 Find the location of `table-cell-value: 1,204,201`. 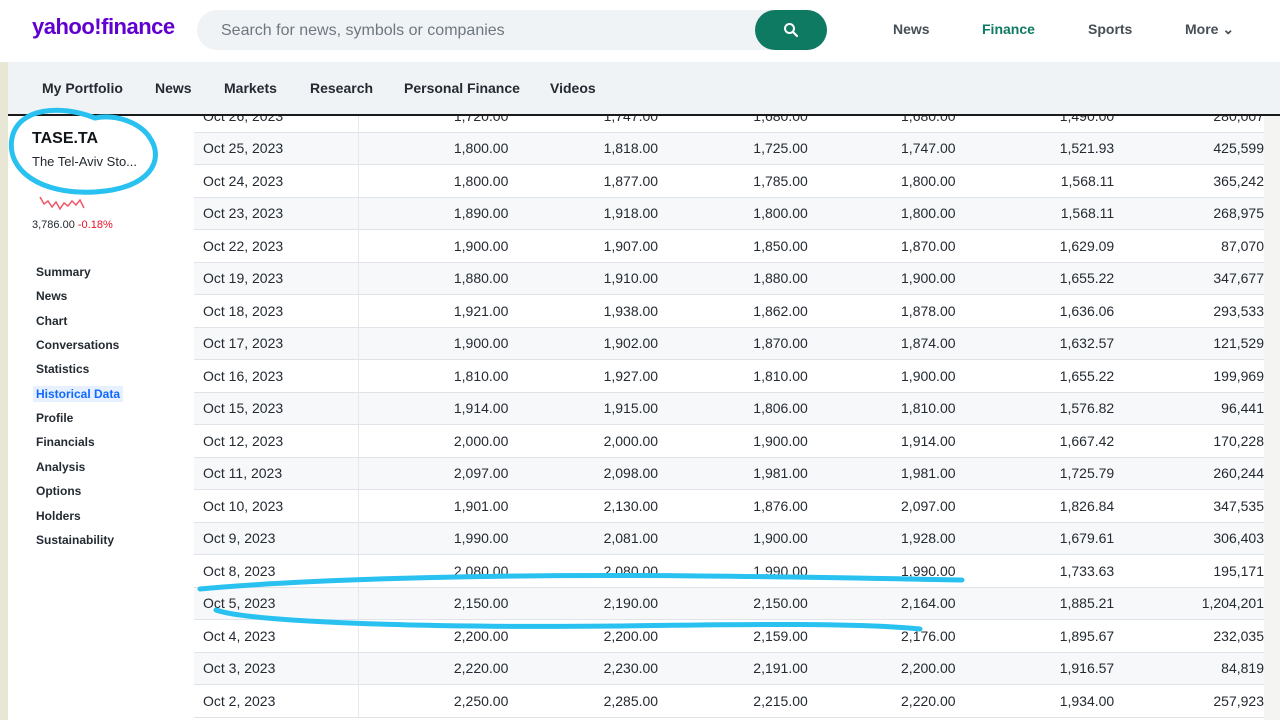

table-cell-value: 1,204,201 is located at coordinates (1189, 603).